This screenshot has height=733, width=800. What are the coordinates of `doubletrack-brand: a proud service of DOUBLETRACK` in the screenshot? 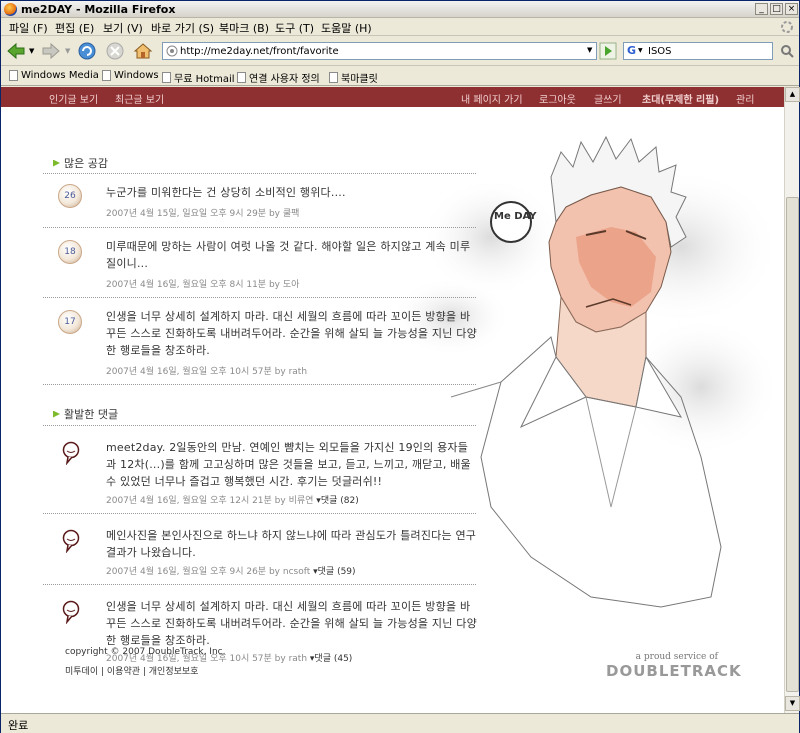 It's located at (674, 666).